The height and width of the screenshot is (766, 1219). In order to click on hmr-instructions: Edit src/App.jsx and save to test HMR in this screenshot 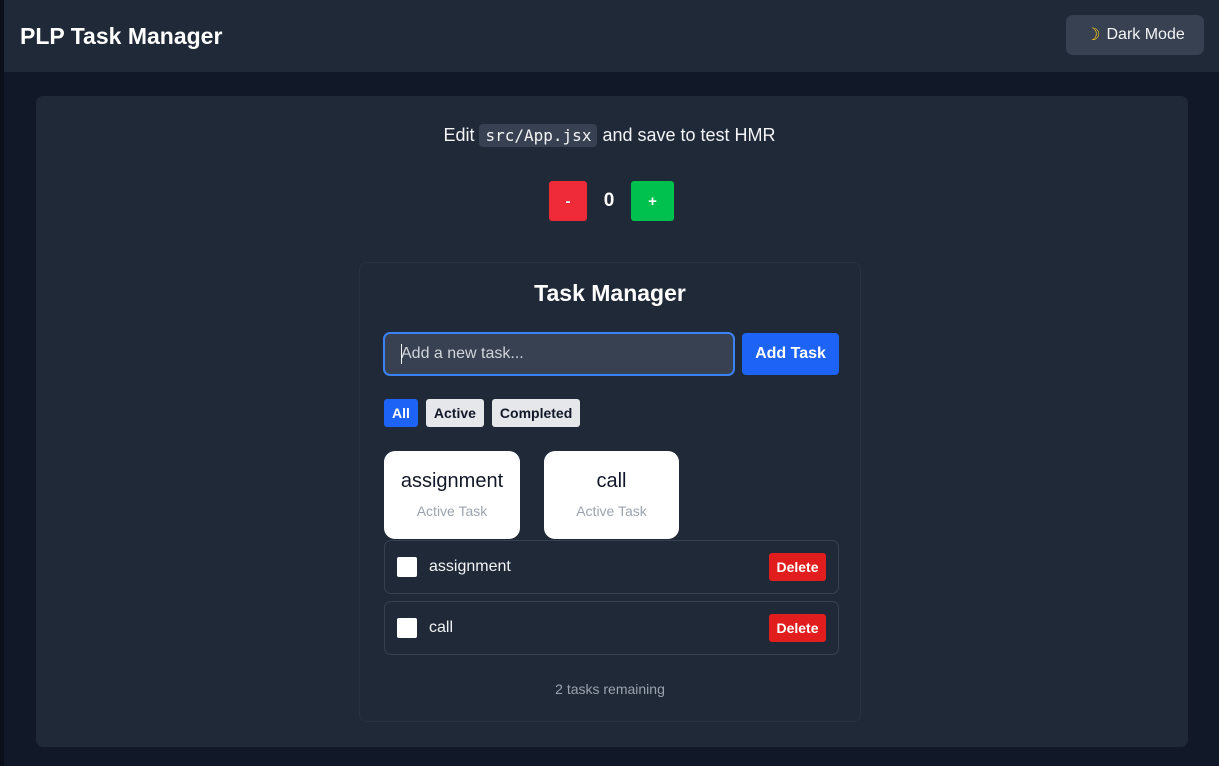, I will do `click(609, 135)`.